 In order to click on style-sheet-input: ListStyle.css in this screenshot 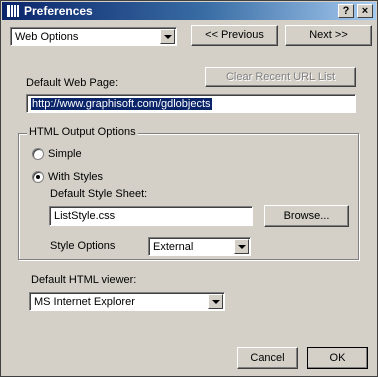, I will do `click(151, 216)`.